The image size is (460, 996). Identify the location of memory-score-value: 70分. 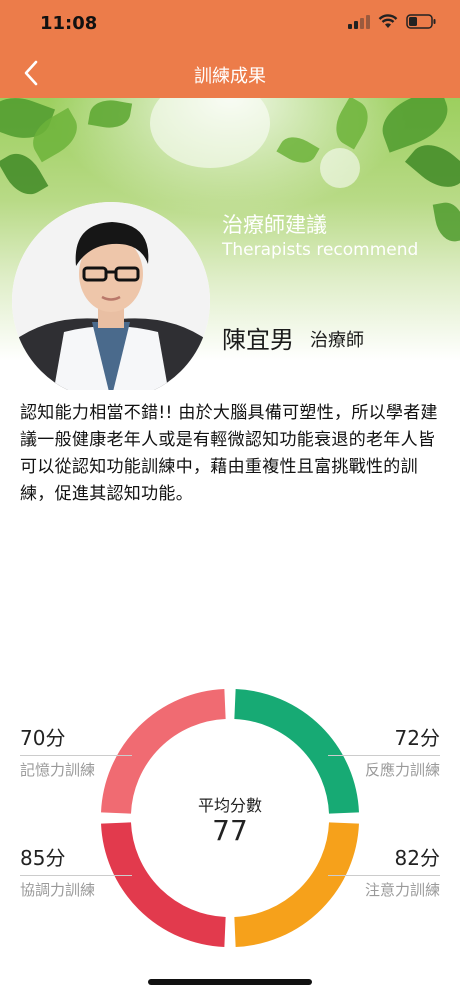
(76, 739).